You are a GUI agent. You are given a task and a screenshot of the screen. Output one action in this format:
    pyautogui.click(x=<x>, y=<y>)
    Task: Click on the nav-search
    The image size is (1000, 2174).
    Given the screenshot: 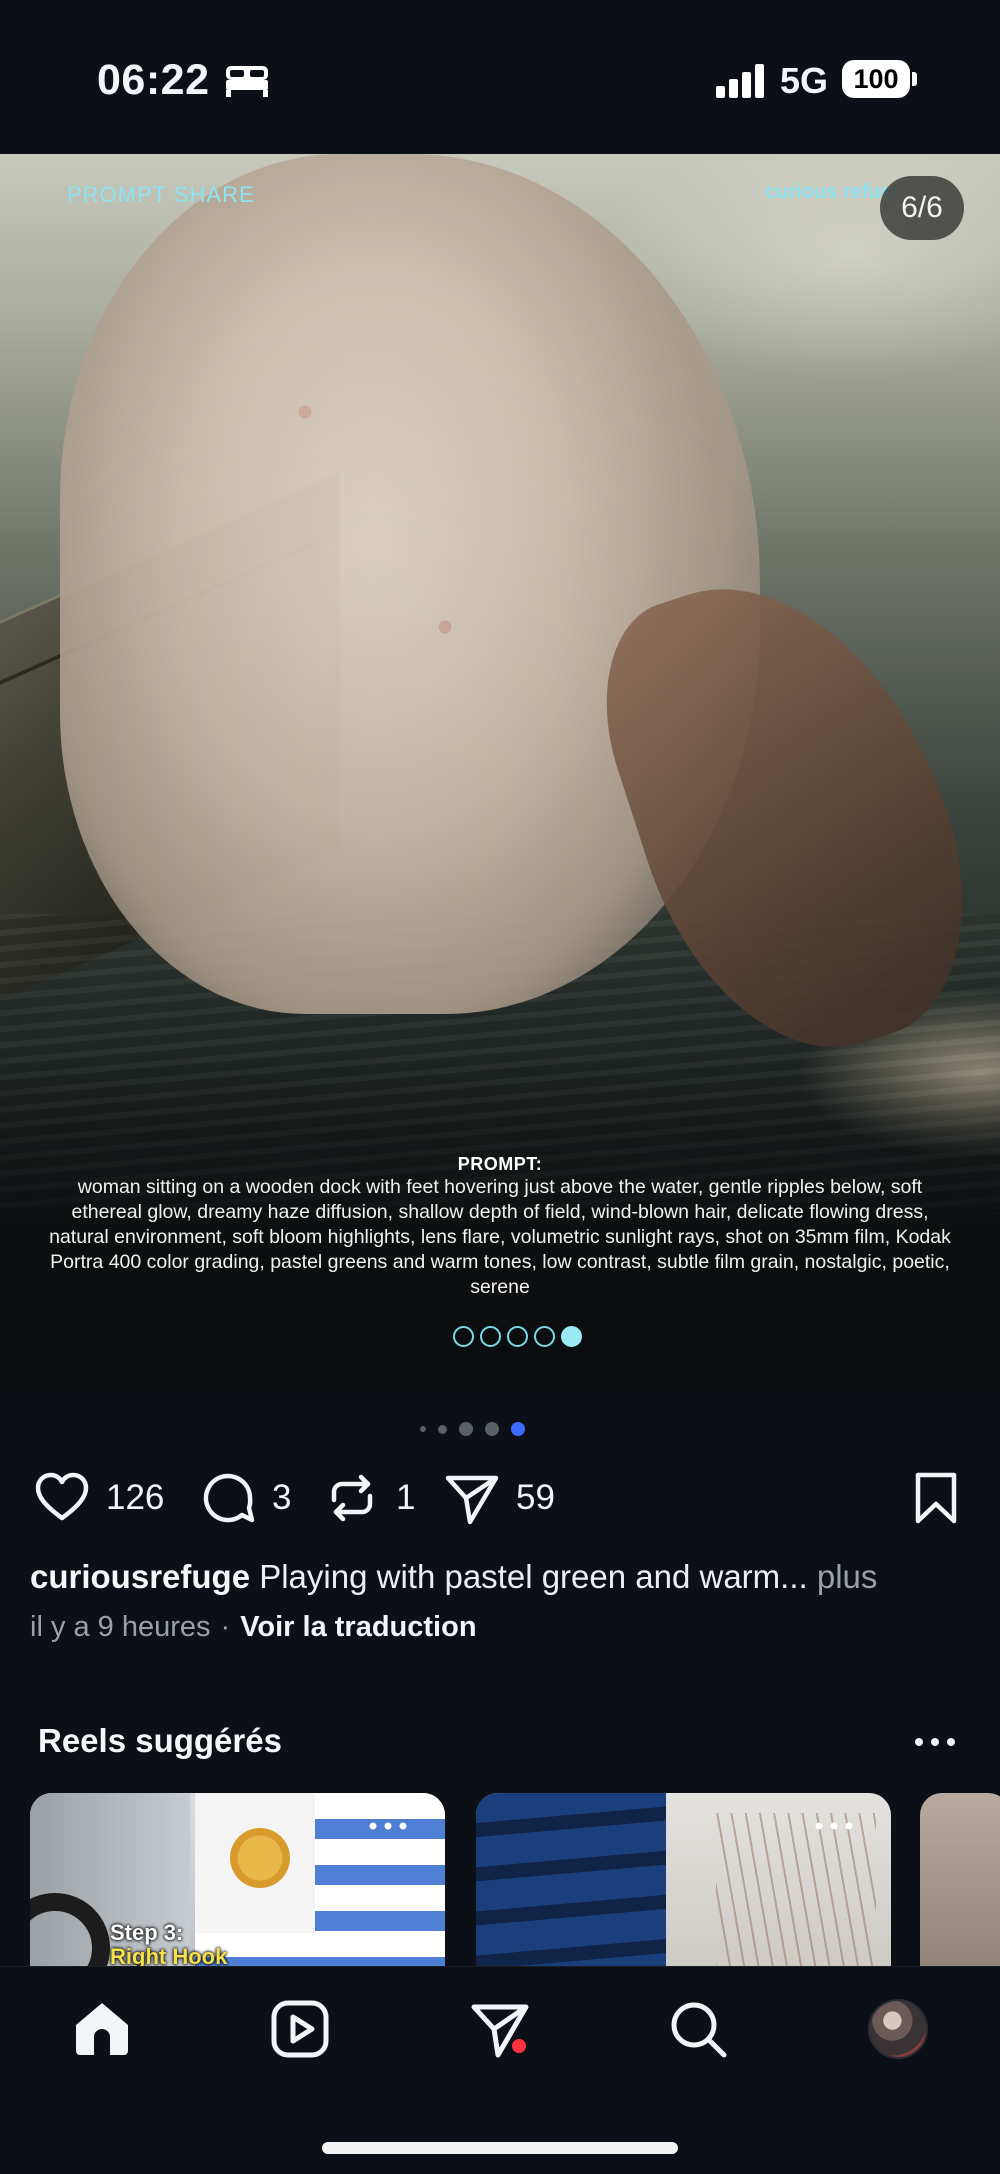 What is the action you would take?
    pyautogui.click(x=698, y=2029)
    